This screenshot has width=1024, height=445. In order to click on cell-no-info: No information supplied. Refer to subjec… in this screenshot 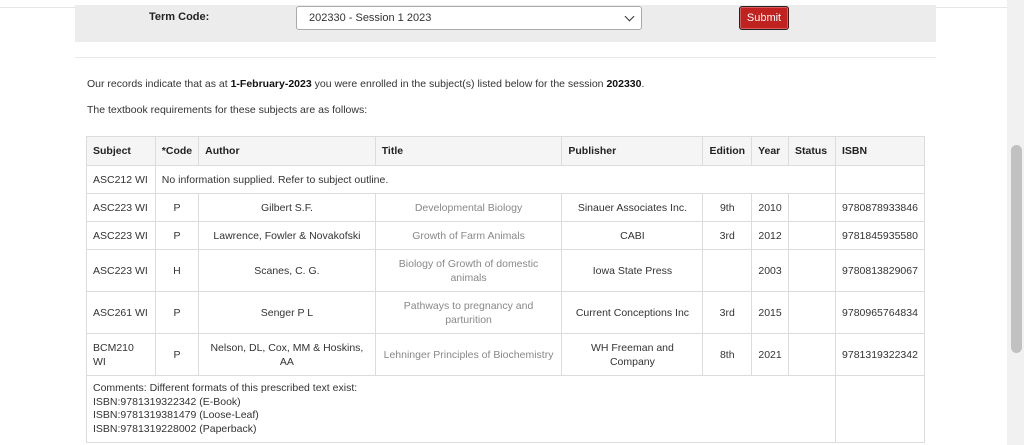, I will do `click(495, 179)`.